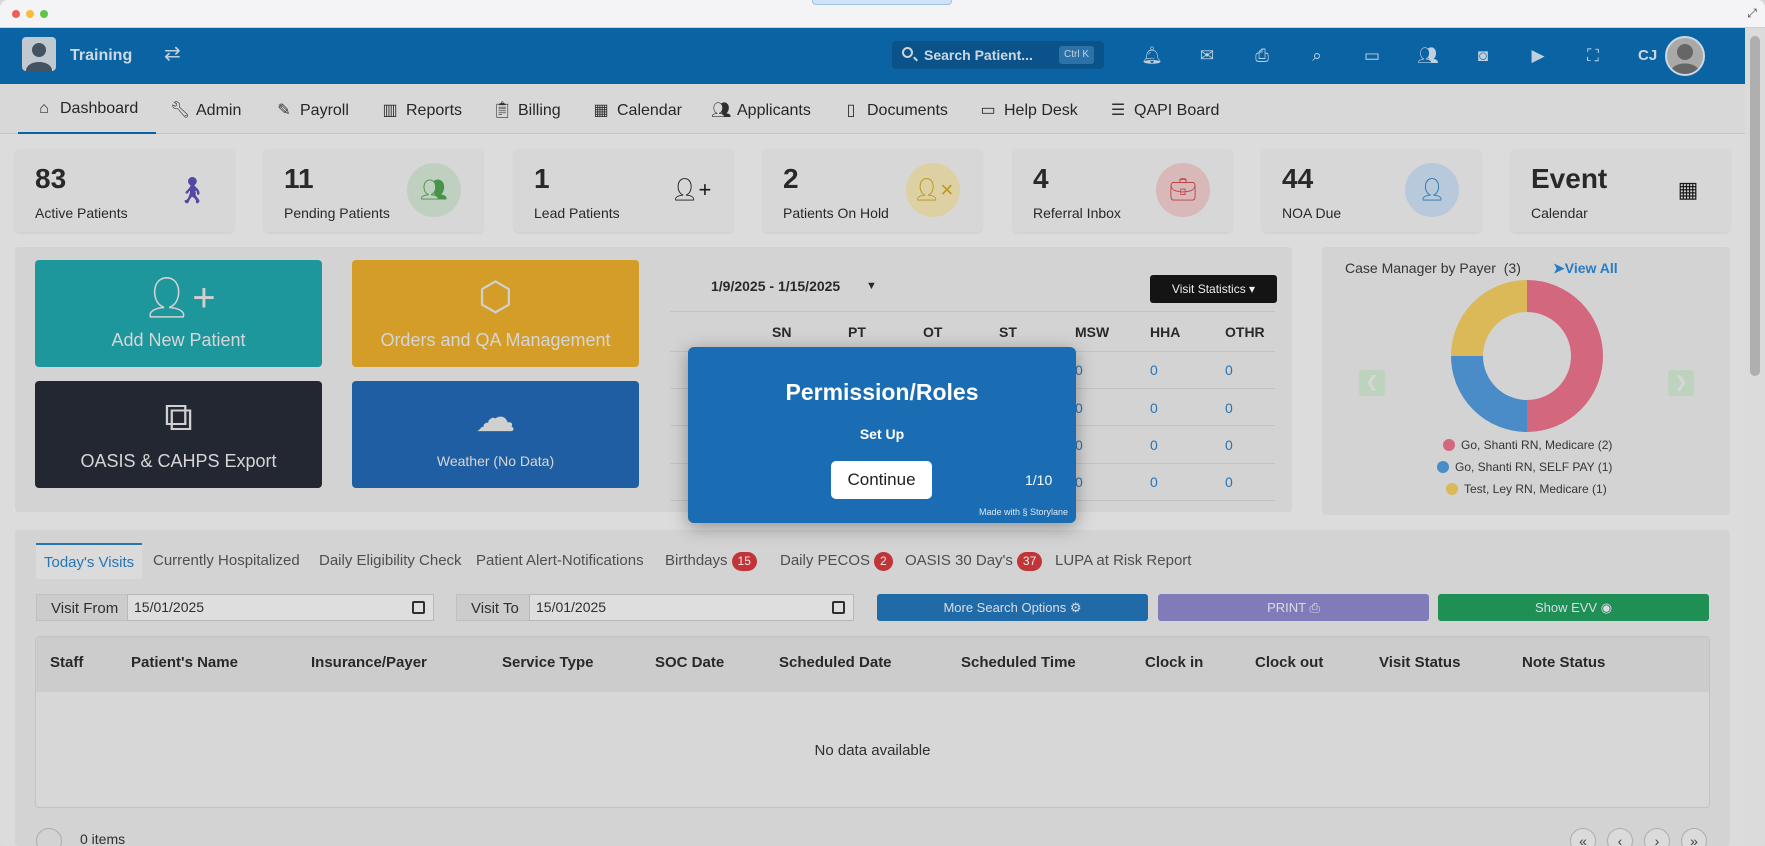  I want to click on video-icon: ▶, so click(1538, 56).